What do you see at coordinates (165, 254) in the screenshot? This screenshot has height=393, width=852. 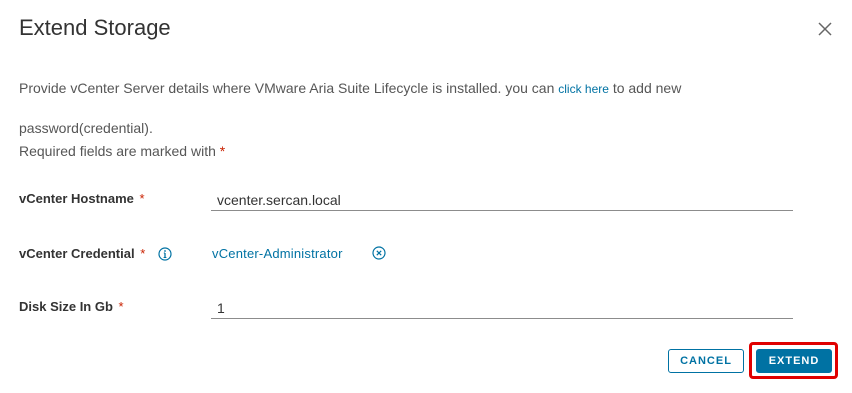 I see `info-icon` at bounding box center [165, 254].